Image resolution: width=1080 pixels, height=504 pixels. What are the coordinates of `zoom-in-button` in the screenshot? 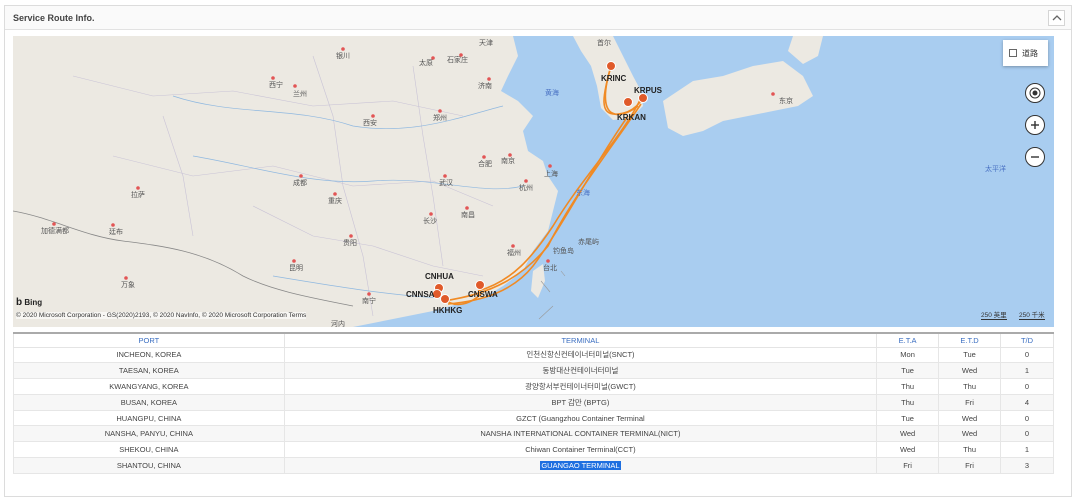 It's located at (1035, 125).